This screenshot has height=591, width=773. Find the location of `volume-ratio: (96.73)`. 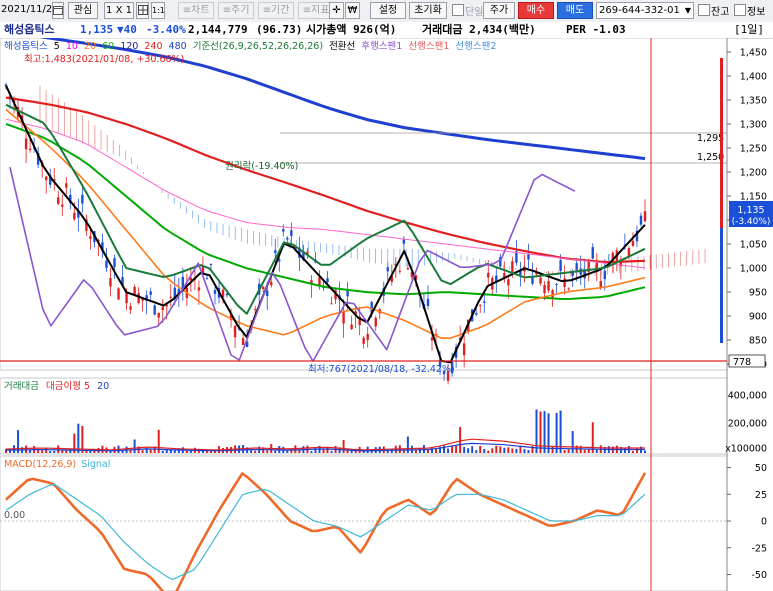

volume-ratio: (96.73) is located at coordinates (279, 29).